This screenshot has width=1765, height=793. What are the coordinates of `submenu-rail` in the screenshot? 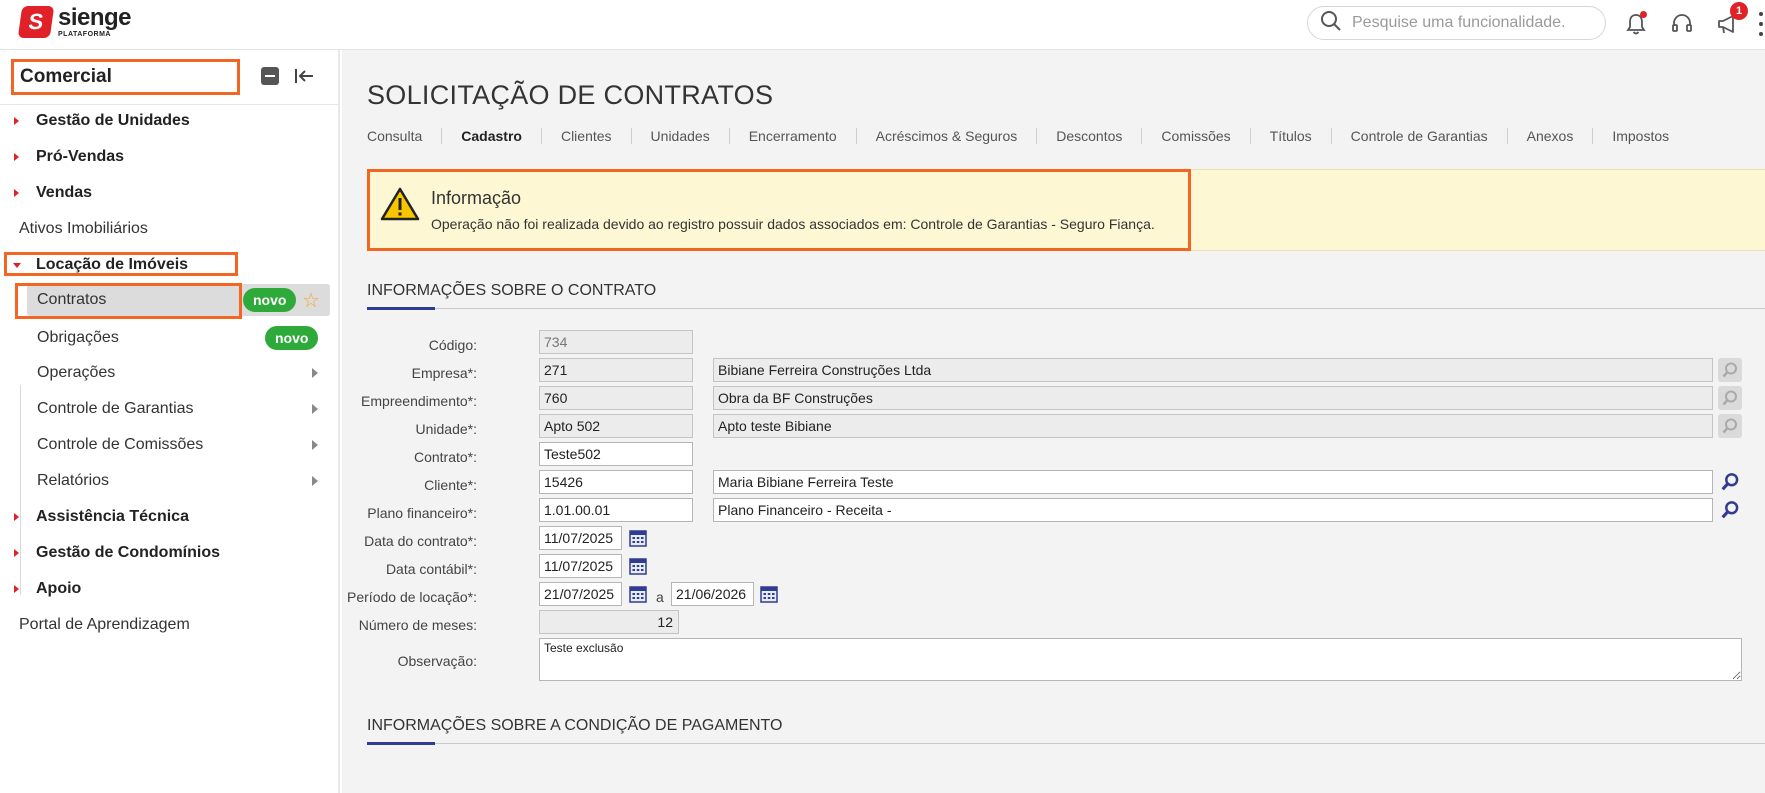 It's located at (20, 490).